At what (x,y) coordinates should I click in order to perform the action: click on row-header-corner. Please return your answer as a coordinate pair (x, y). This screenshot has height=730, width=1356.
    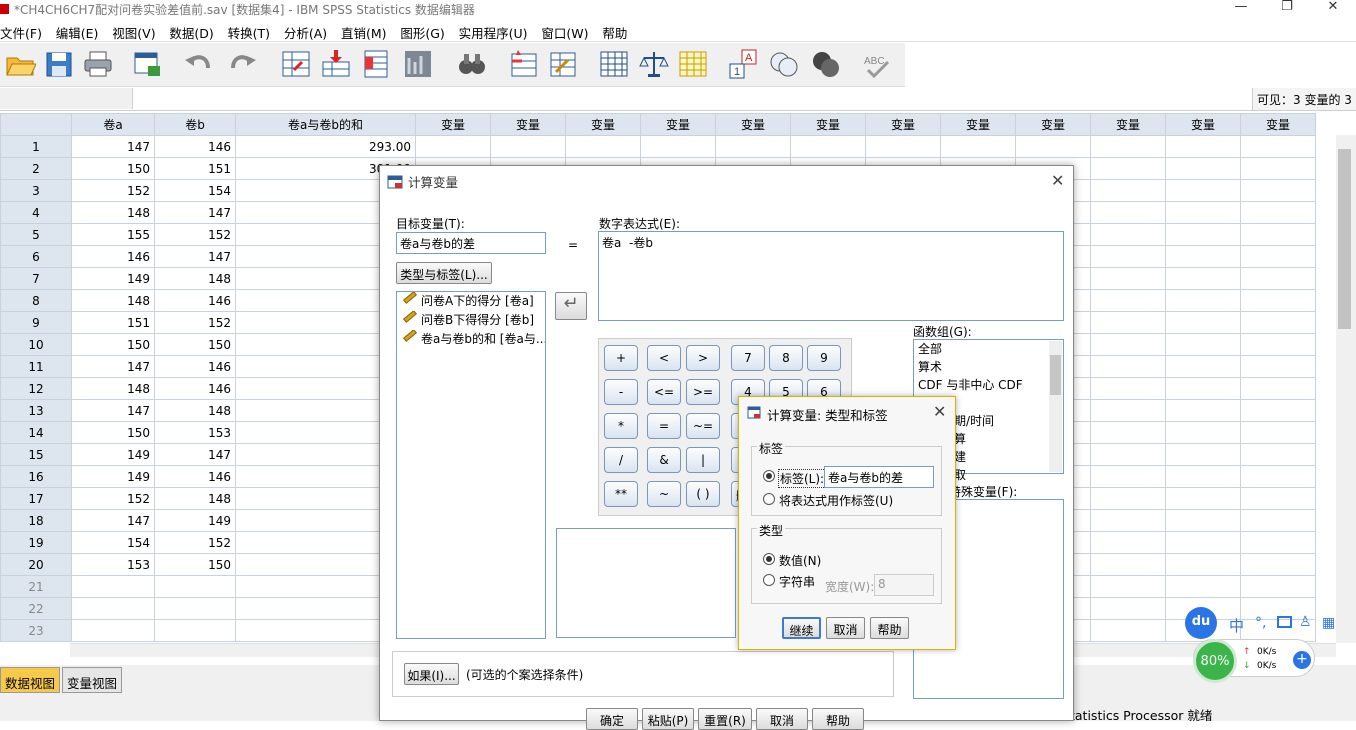
    Looking at the image, I should click on (36, 124).